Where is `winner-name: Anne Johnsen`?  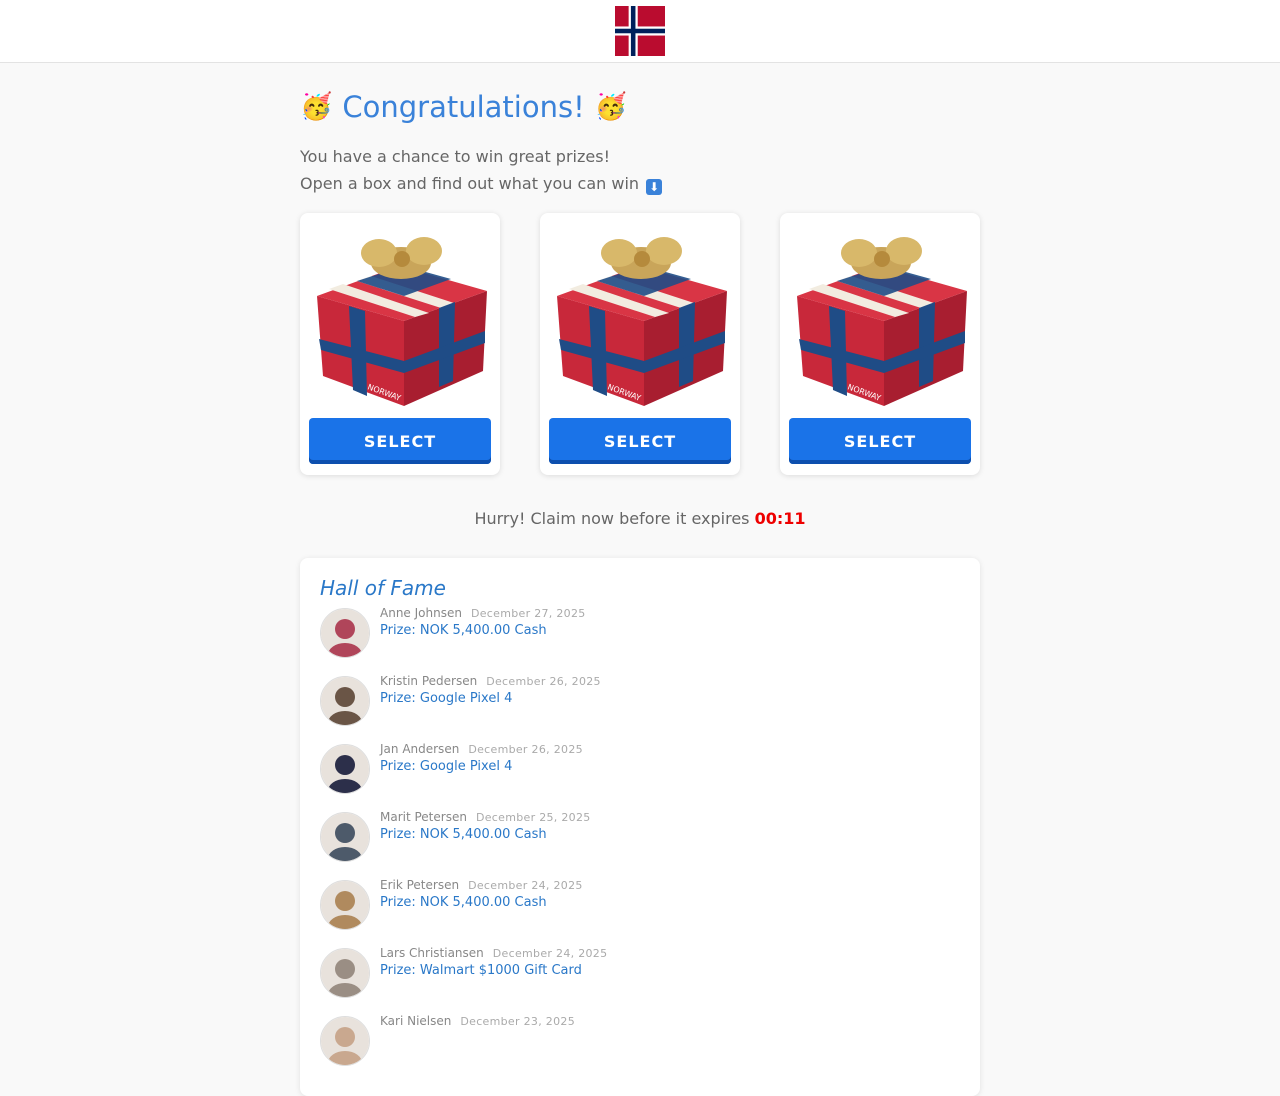 winner-name: Anne Johnsen is located at coordinates (421, 613).